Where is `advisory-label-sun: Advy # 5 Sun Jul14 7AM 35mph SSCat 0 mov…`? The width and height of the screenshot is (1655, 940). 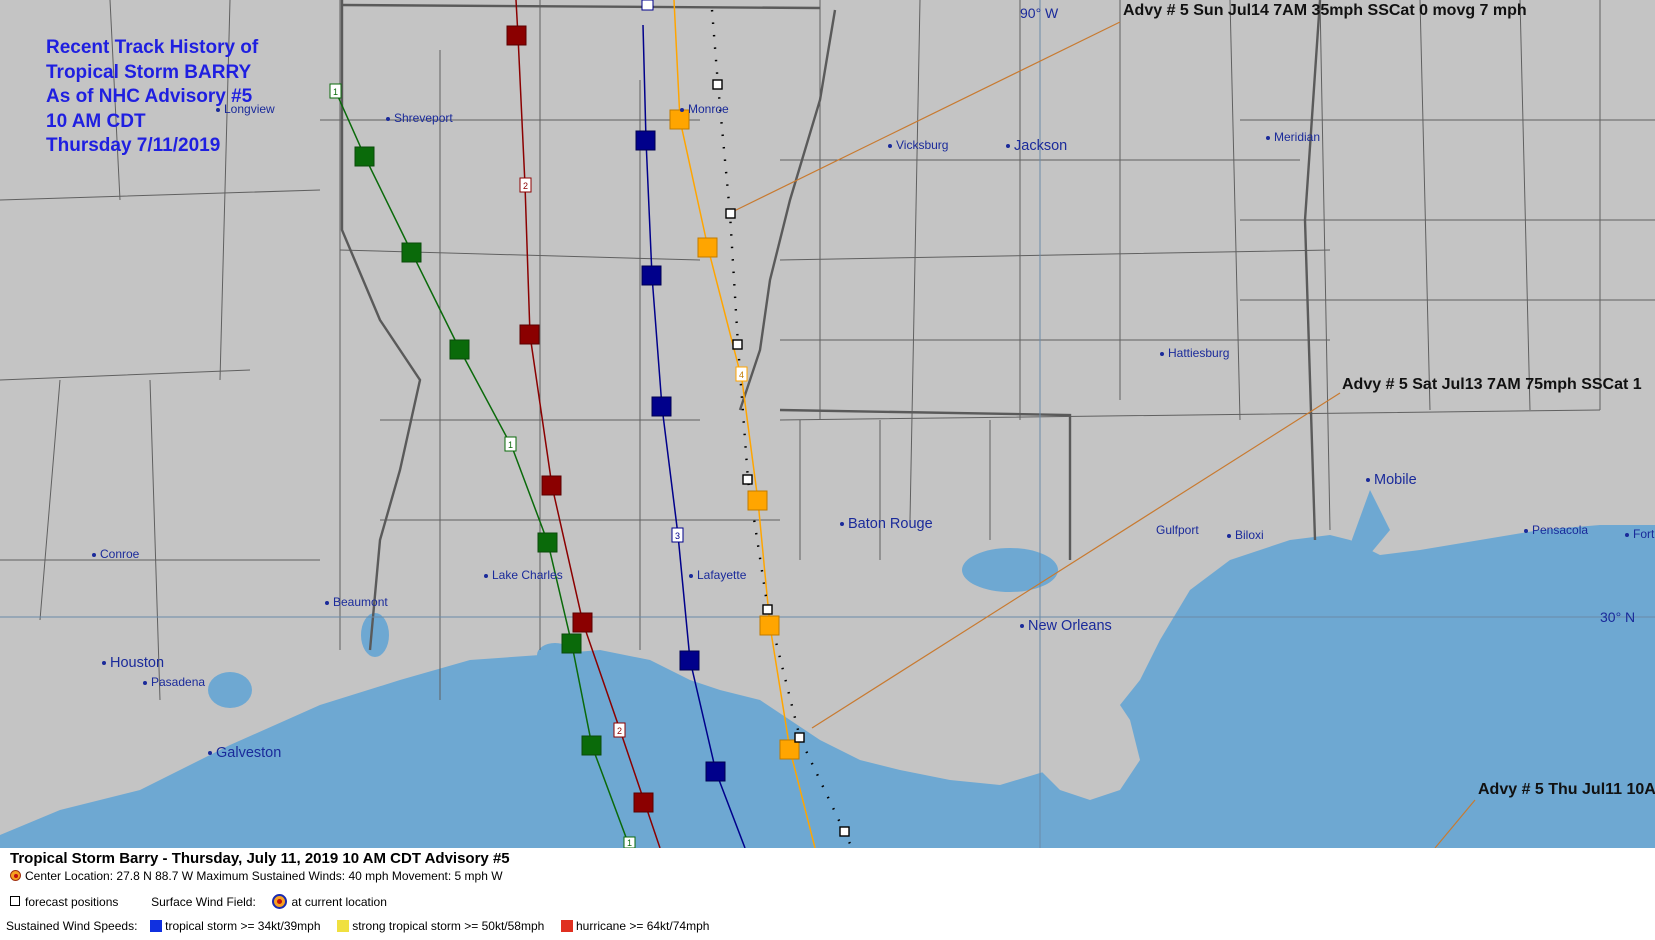 advisory-label-sun: Advy # 5 Sun Jul14 7AM 35mph SSCat 0 mov… is located at coordinates (1325, 10).